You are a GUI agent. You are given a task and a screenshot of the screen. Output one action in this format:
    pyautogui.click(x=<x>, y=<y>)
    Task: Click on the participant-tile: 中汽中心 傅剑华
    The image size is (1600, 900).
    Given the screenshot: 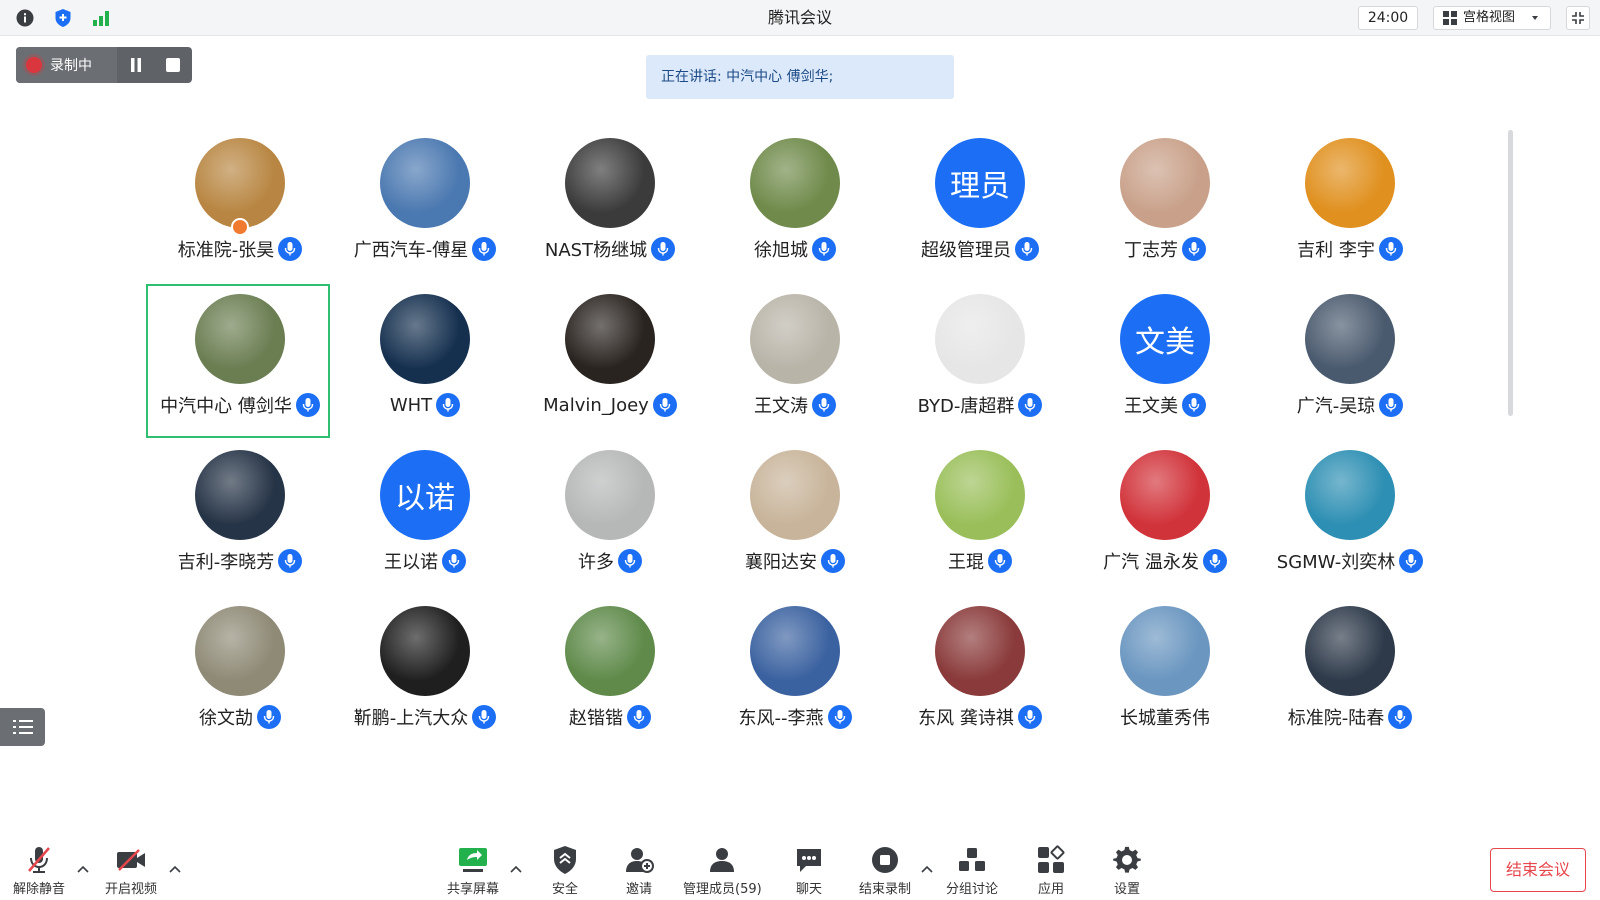 What is the action you would take?
    pyautogui.click(x=238, y=361)
    